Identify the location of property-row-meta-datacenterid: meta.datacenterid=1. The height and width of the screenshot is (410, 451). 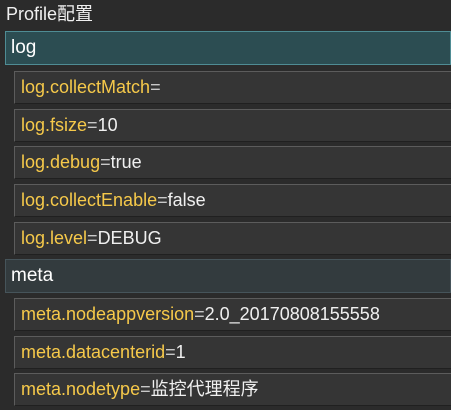
(232, 352).